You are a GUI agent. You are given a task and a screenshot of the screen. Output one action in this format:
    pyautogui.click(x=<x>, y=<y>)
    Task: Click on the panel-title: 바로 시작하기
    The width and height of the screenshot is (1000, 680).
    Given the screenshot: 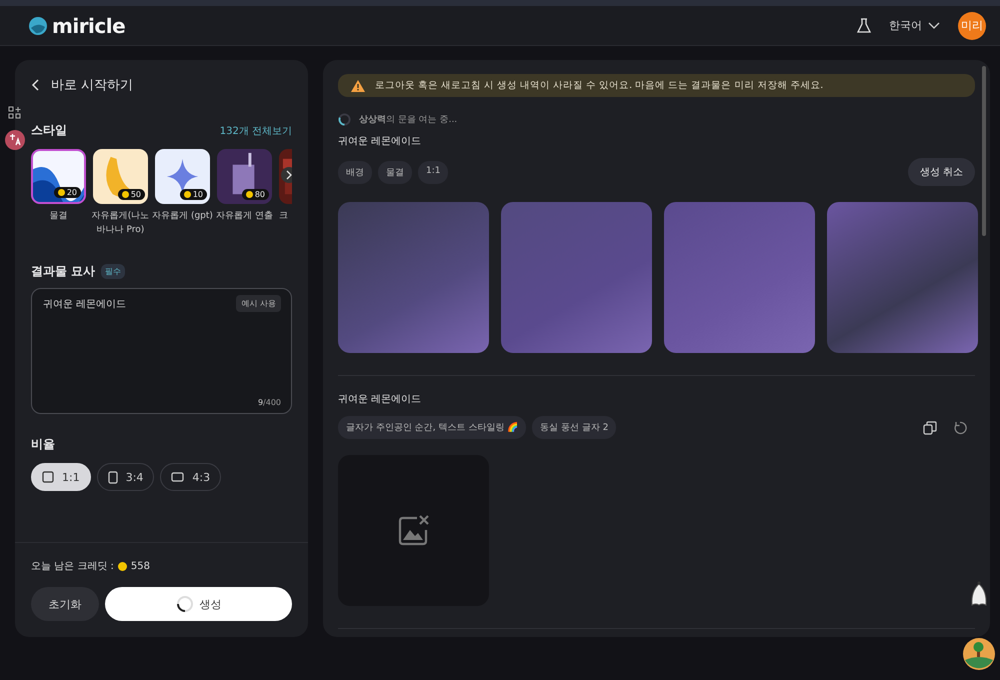 What is the action you would take?
    pyautogui.click(x=92, y=85)
    